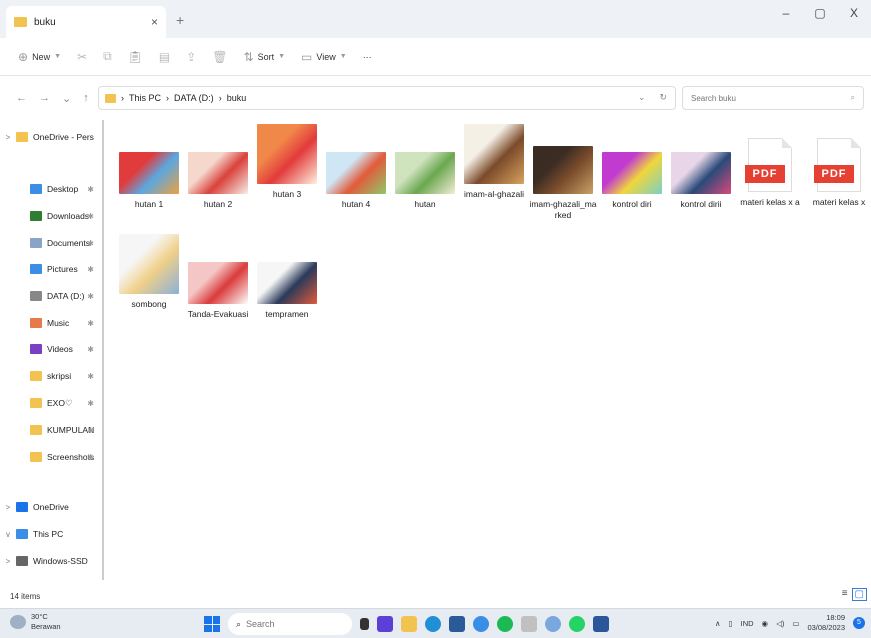 The width and height of the screenshot is (871, 638). What do you see at coordinates (194, 98) in the screenshot?
I see `breadcrumb-data-drive: DATA (D:)` at bounding box center [194, 98].